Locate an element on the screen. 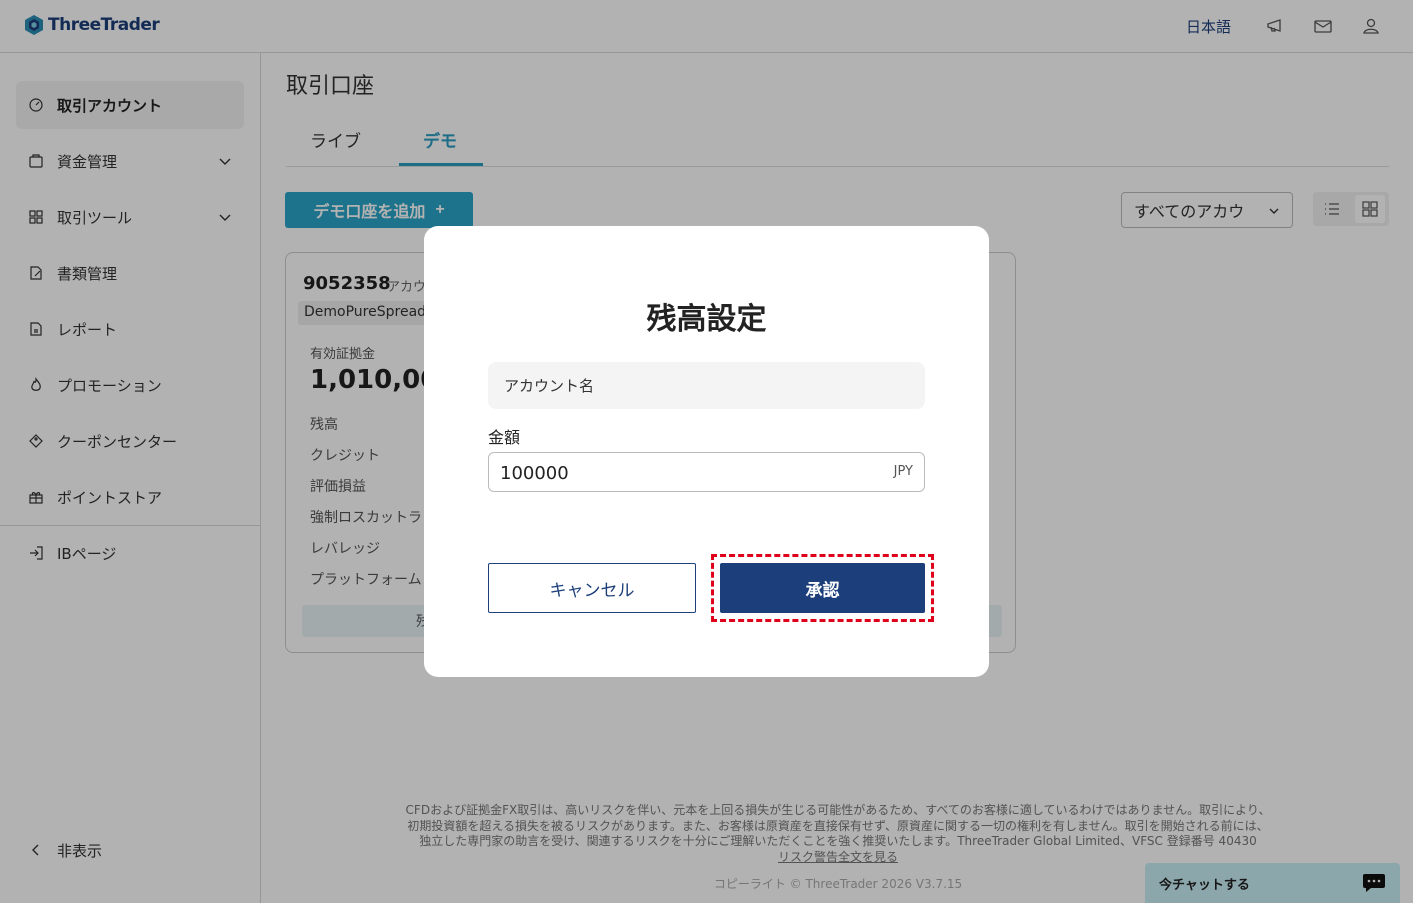 This screenshot has height=903, width=1413. dialog-title: 残高設定 is located at coordinates (706, 319).